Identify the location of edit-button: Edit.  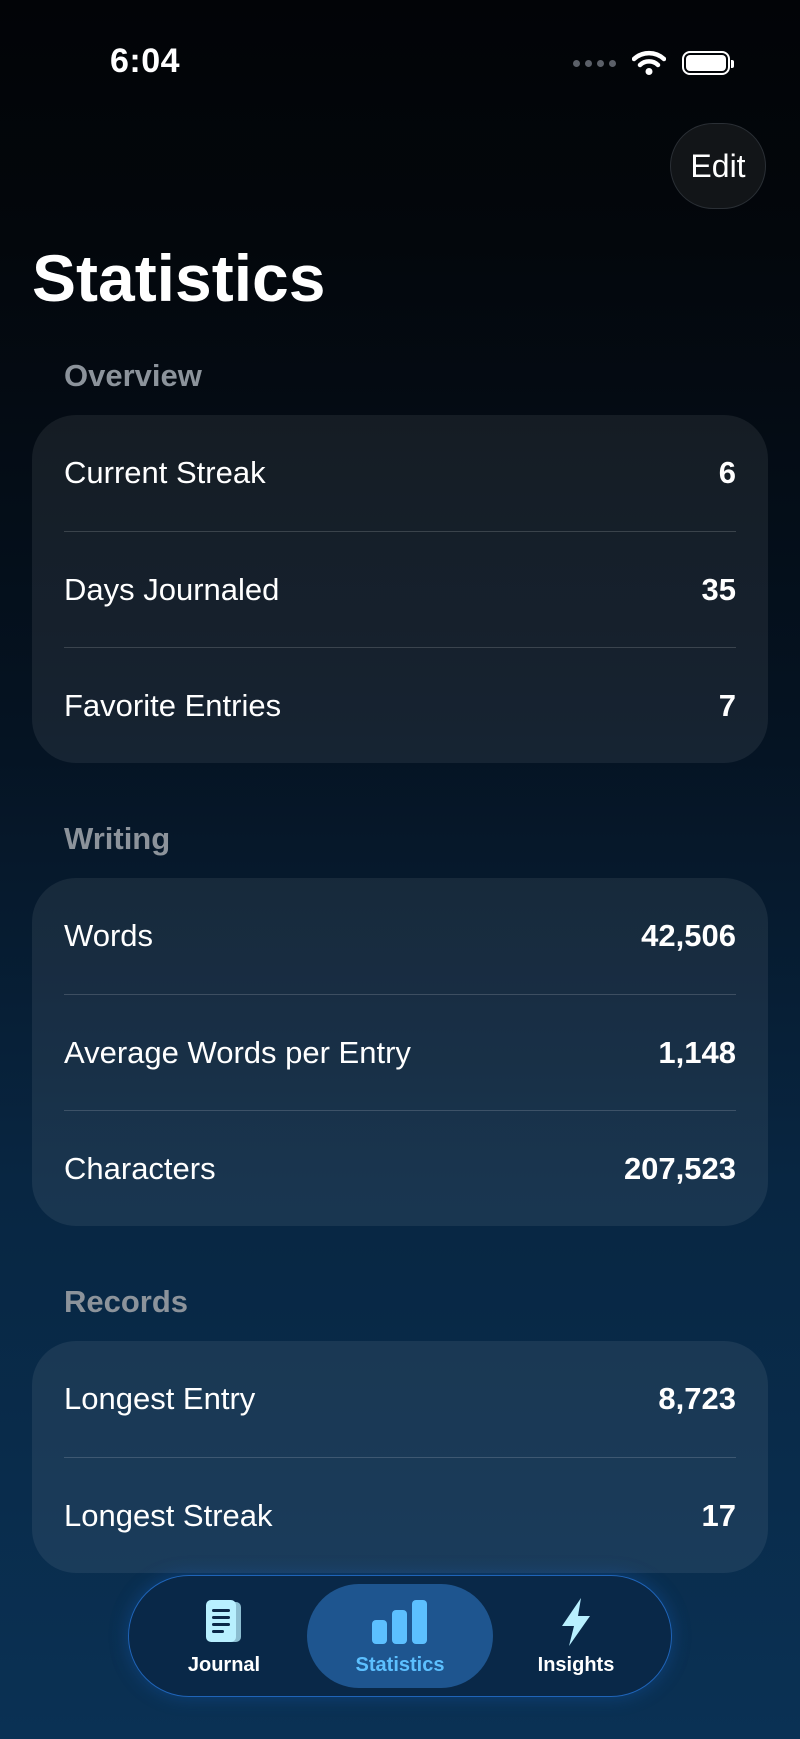
(718, 166).